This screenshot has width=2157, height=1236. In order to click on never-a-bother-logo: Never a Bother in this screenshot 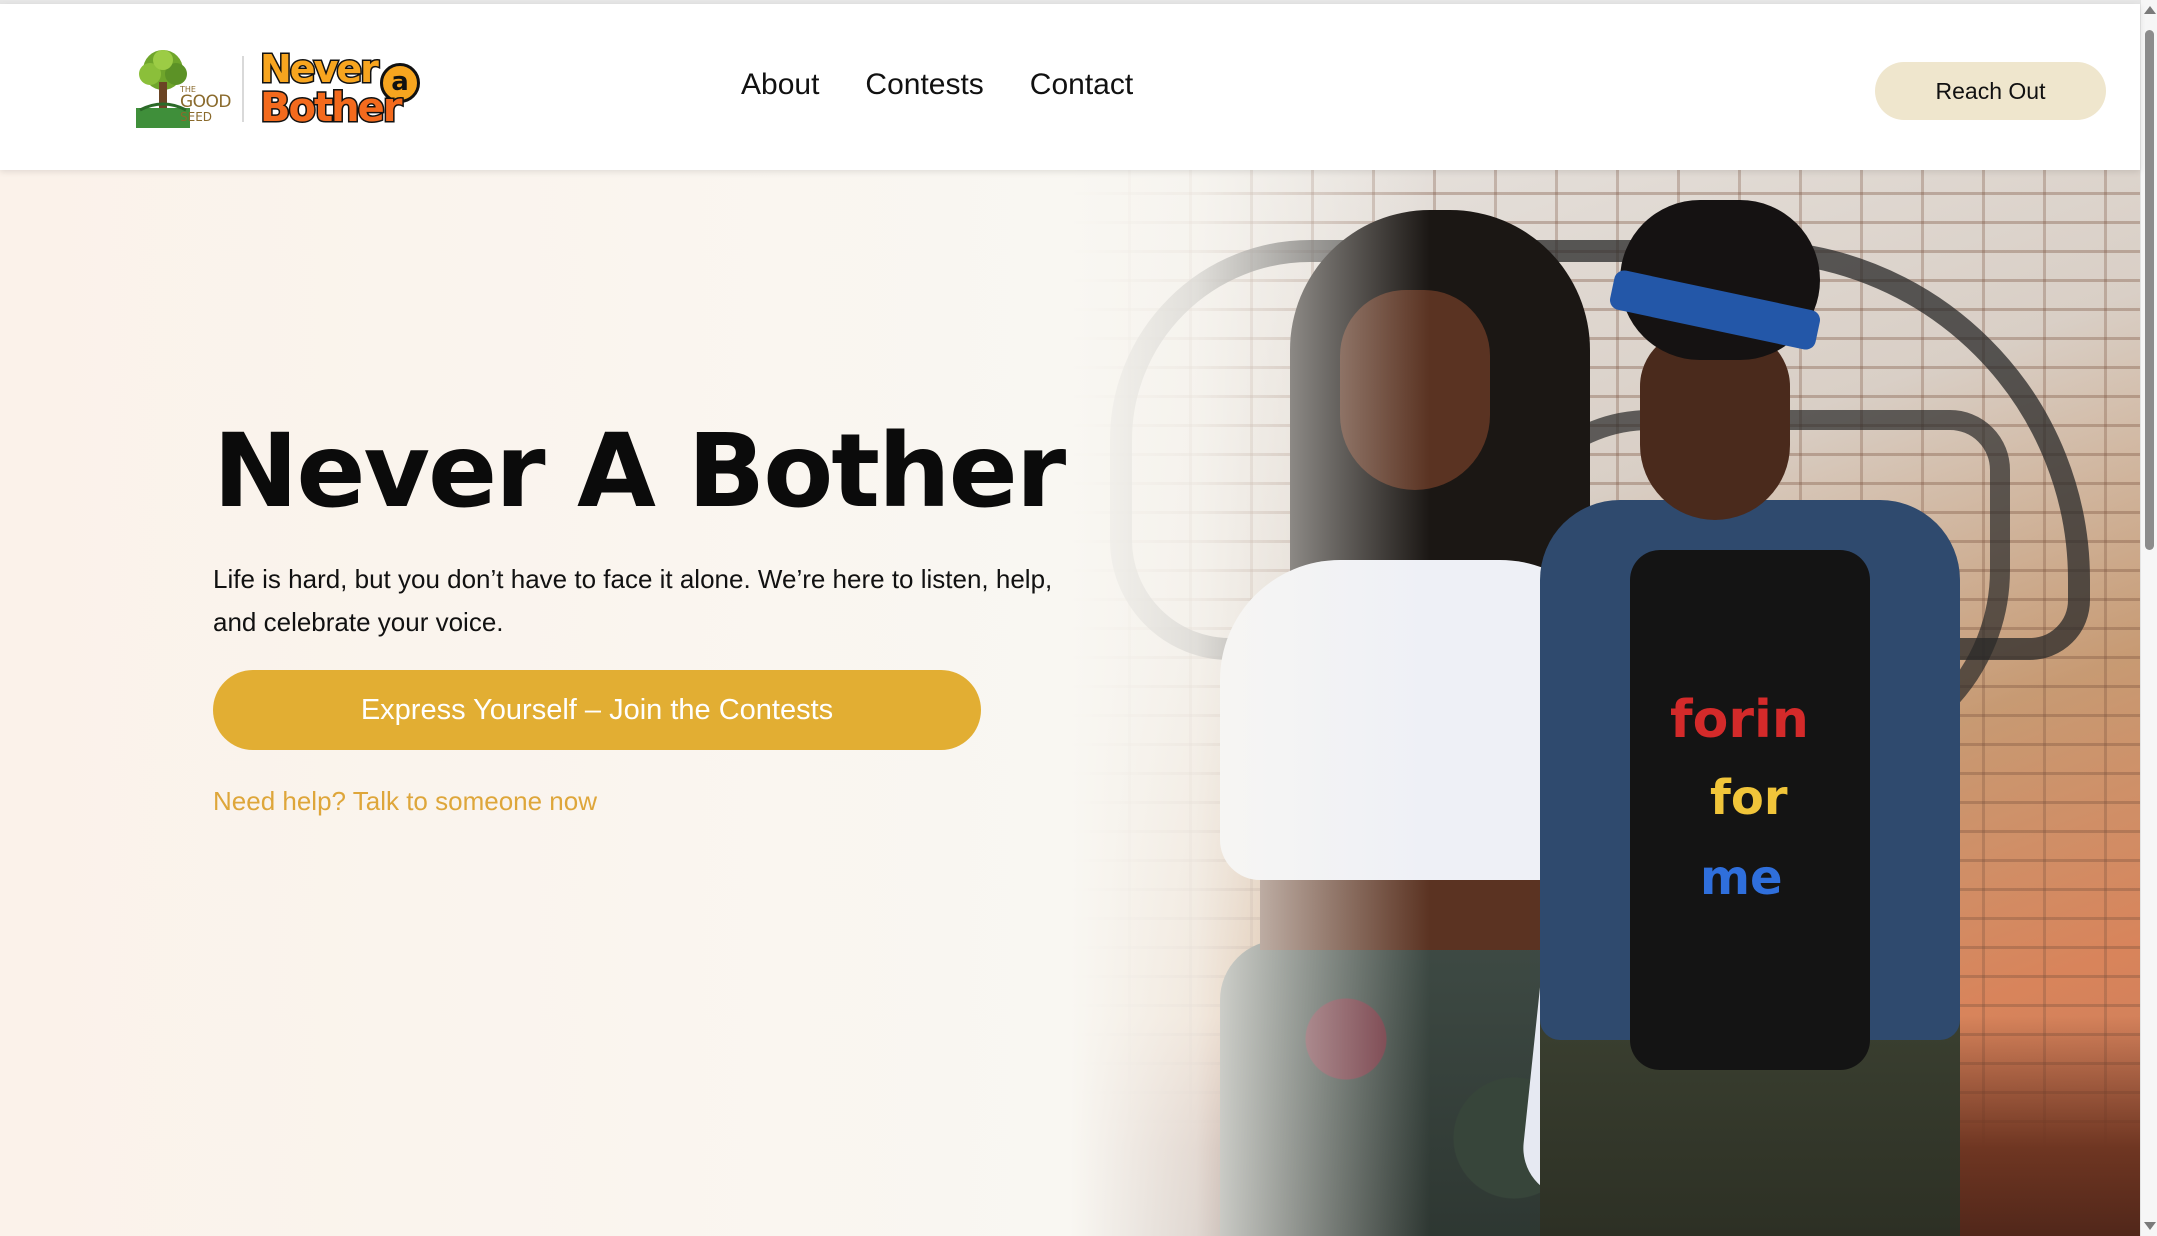, I will do `click(342, 89)`.